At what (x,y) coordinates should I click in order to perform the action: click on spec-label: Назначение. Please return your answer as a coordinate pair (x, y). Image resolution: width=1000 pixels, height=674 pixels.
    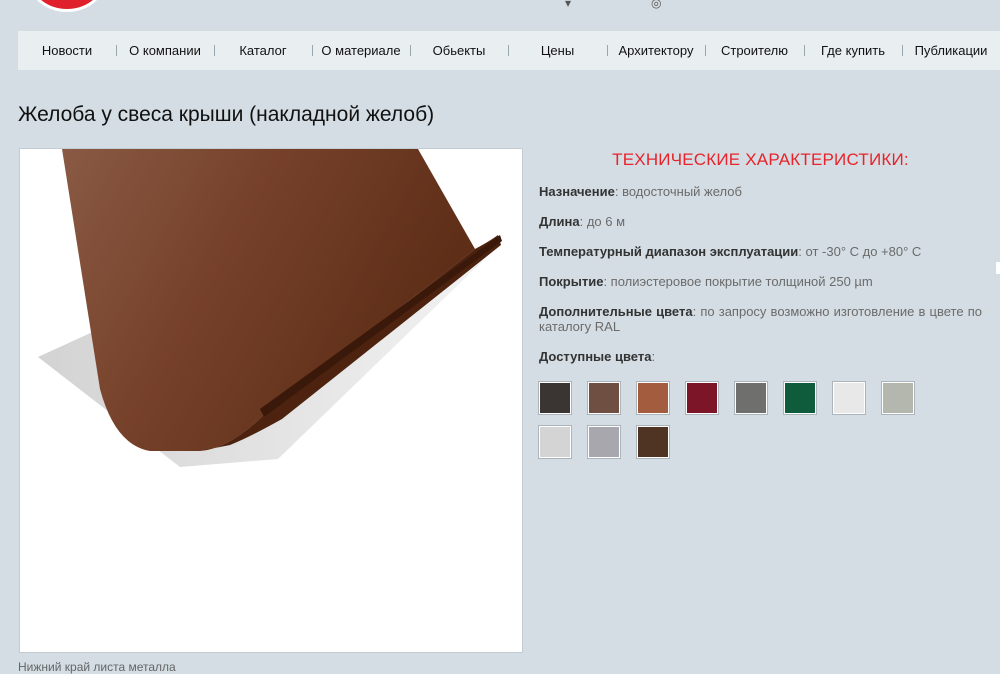
    Looking at the image, I should click on (577, 191).